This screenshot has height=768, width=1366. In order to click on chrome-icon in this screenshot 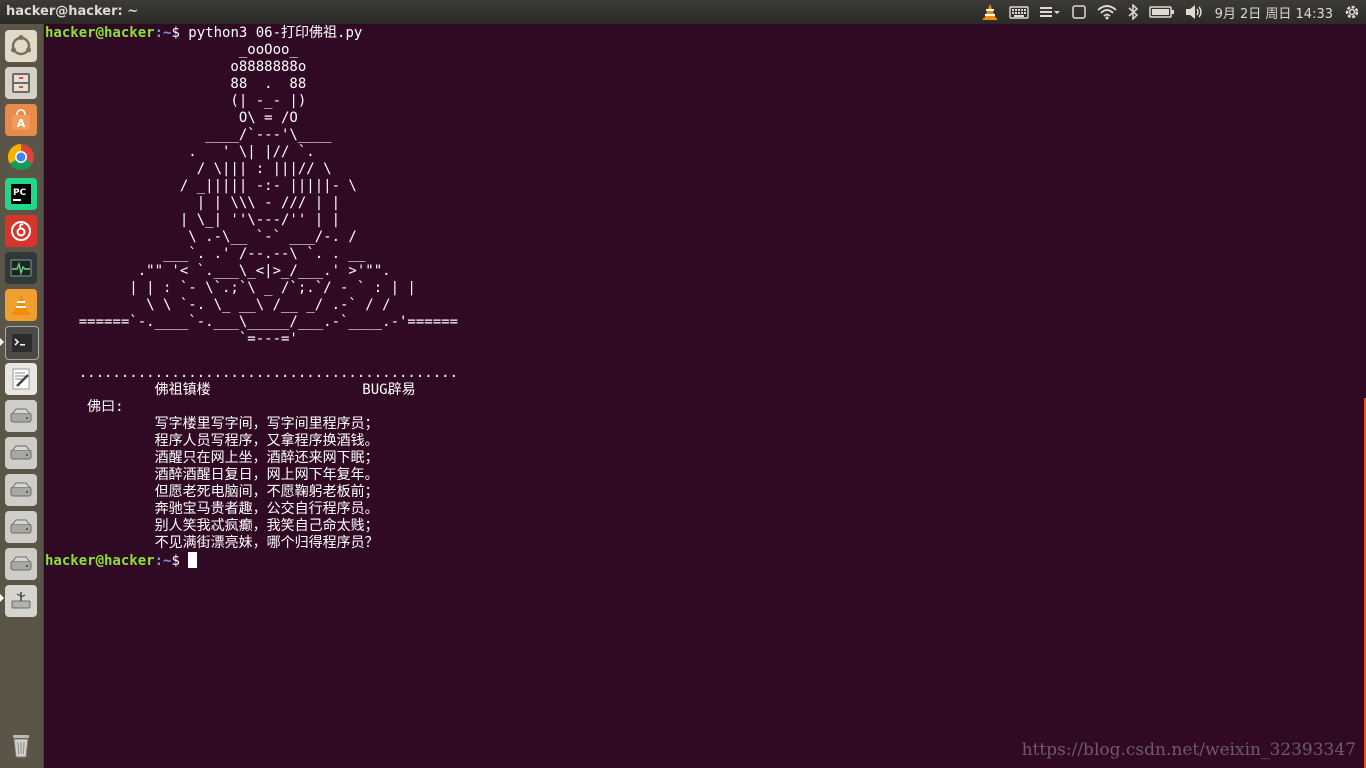, I will do `click(20, 157)`.